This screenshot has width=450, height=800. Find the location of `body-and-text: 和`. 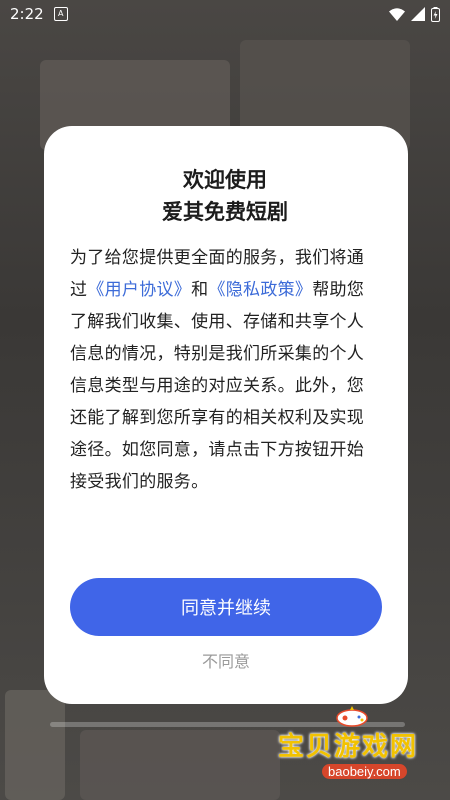

body-and-text: 和 is located at coordinates (200, 290).